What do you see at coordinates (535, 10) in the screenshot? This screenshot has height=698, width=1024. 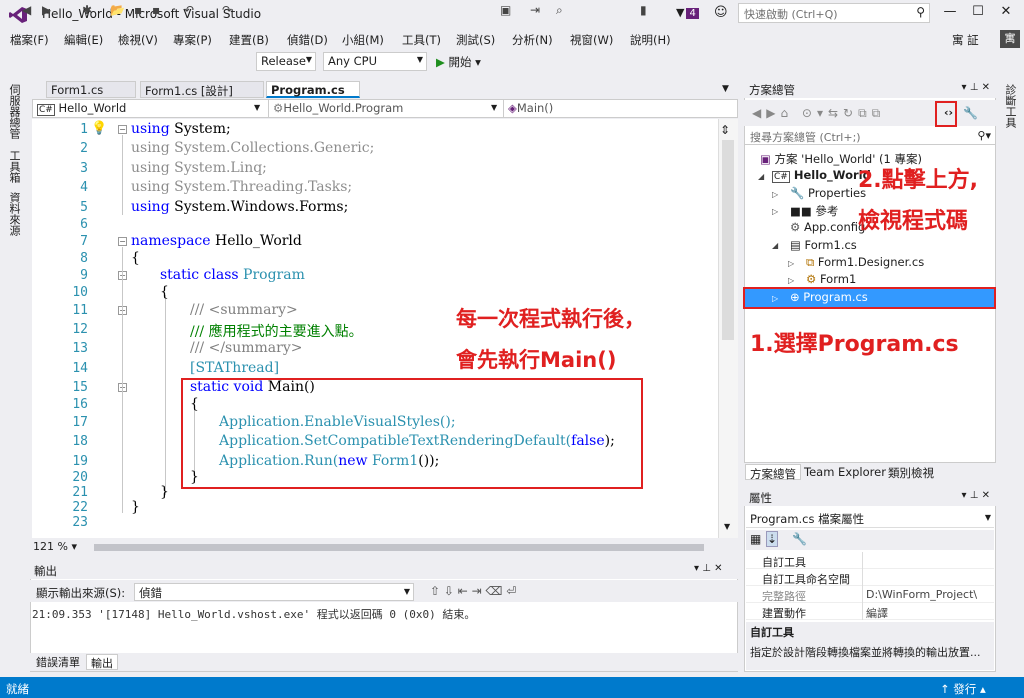 I see `toolbar-step-icon: ⇥` at bounding box center [535, 10].